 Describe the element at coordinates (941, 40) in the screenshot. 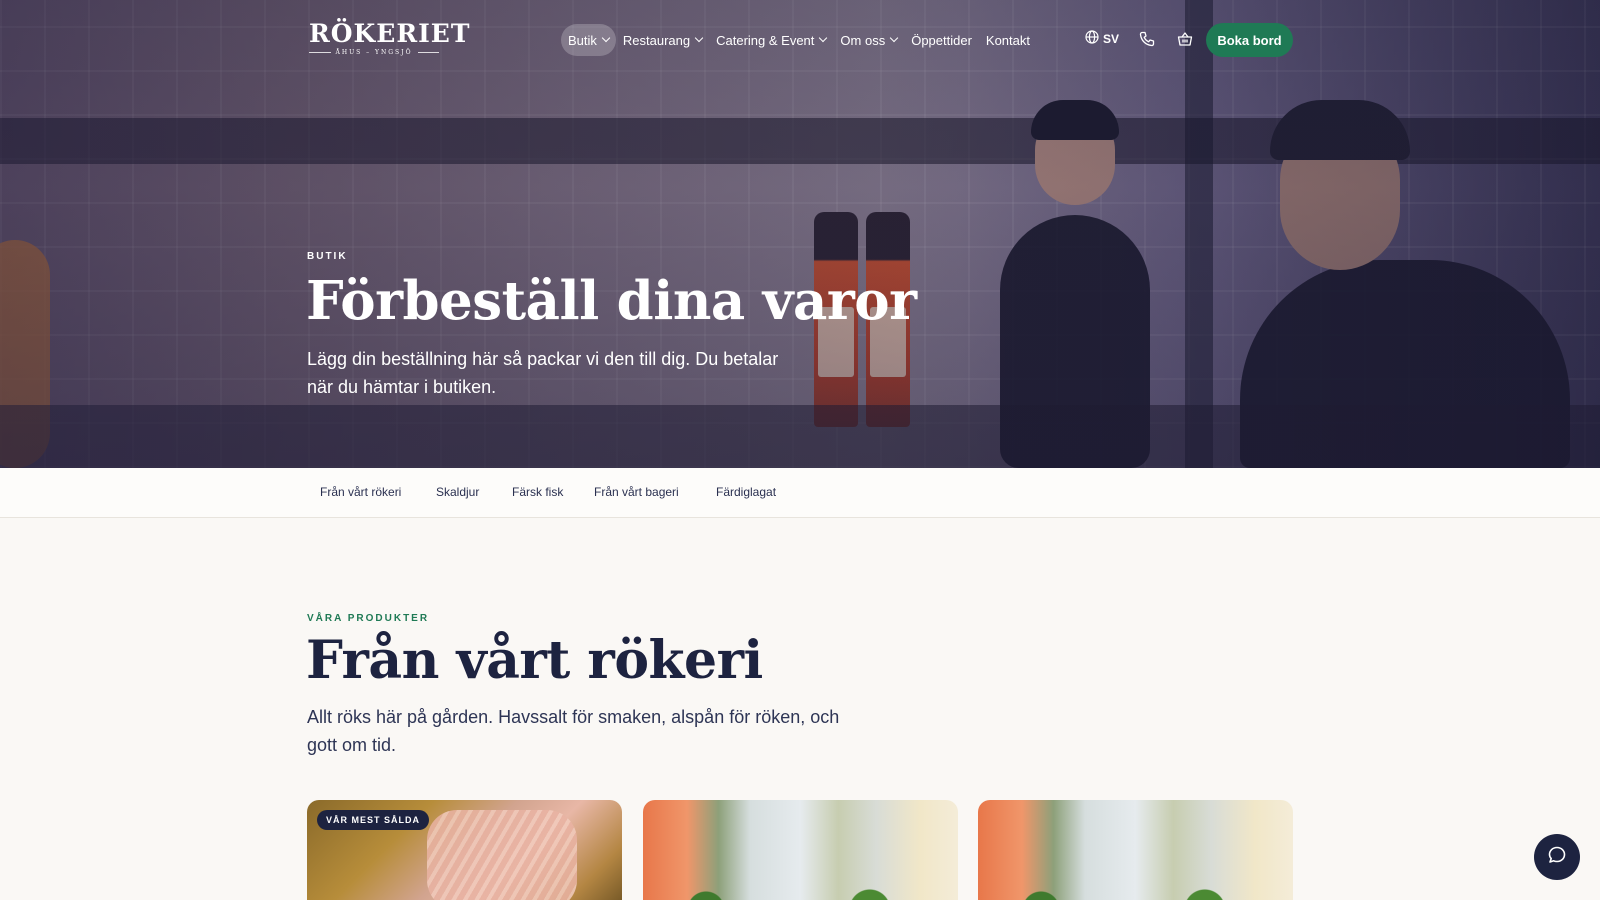

I see `nav-item-oppettider: Öppettider` at that location.